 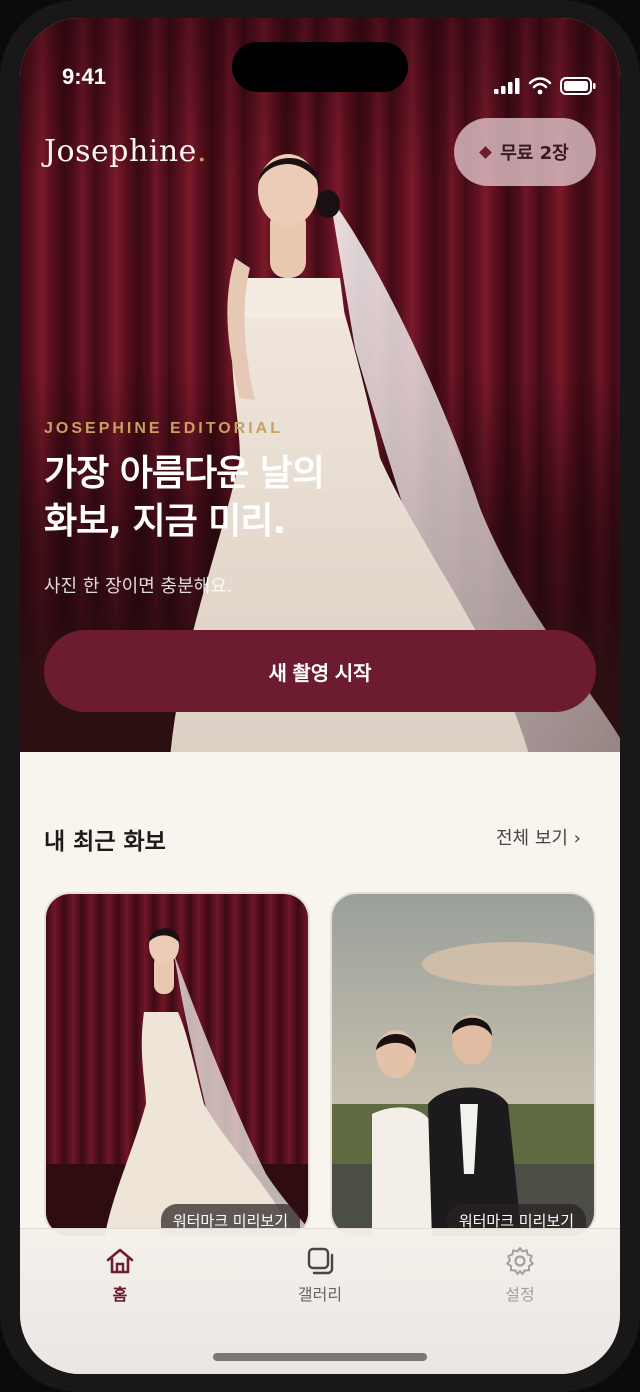 What do you see at coordinates (320, 1261) in the screenshot?
I see `gallery-icon` at bounding box center [320, 1261].